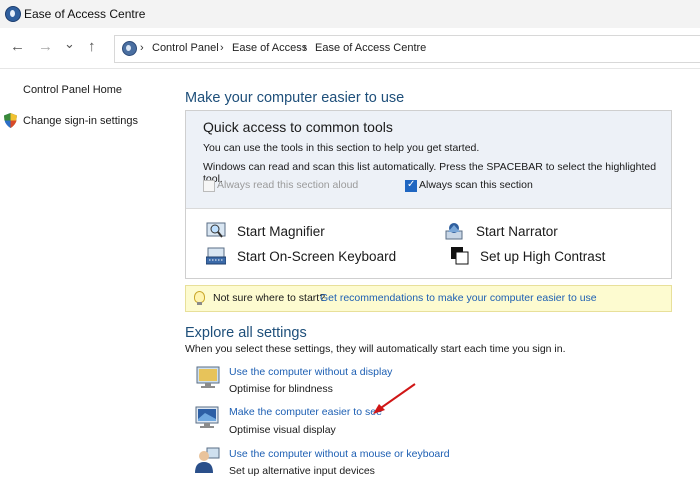  I want to click on up-button: ↑, so click(92, 47).